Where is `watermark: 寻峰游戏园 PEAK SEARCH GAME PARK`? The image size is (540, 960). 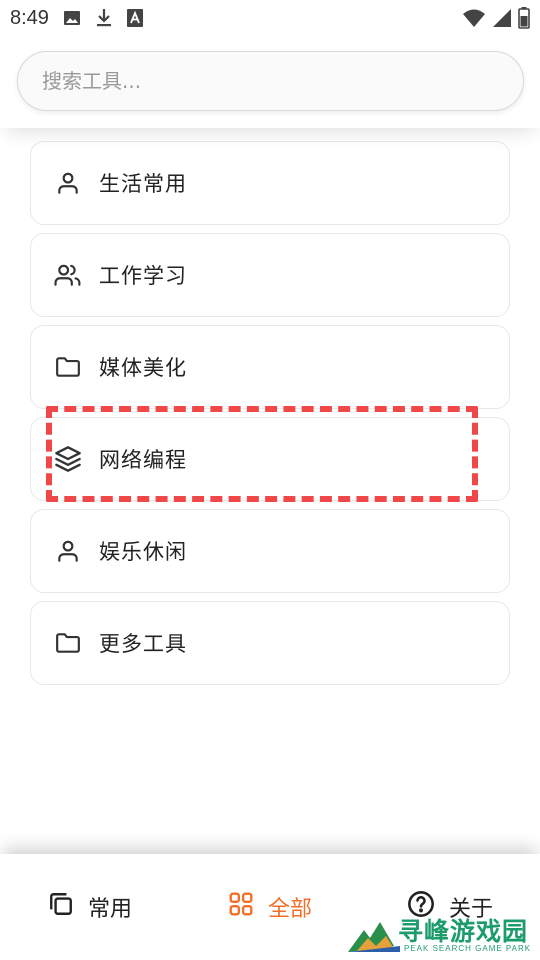
watermark: 寻峰游戏园 PEAK SEARCH GAME PARK is located at coordinates (443, 936).